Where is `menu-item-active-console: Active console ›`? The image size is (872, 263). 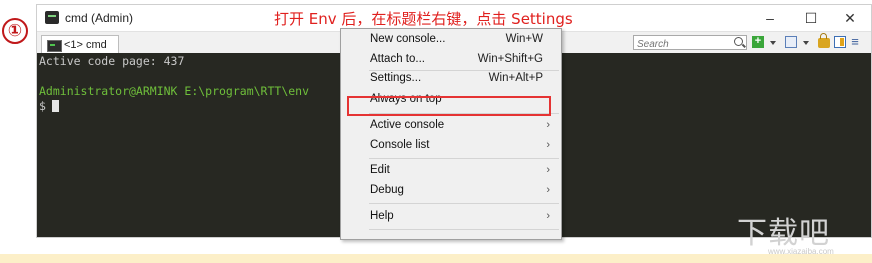 menu-item-active-console: Active console › is located at coordinates (451, 125).